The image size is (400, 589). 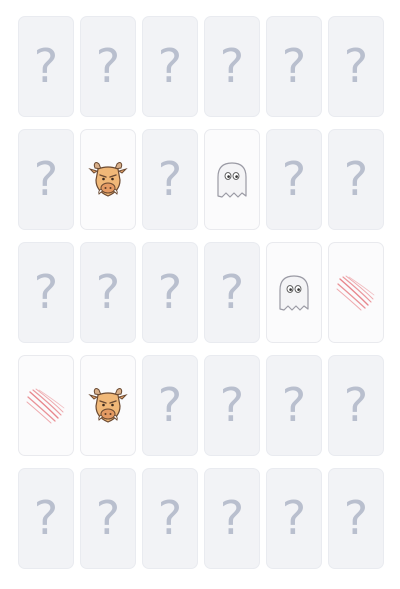 I want to click on card-r1-c6: ?, so click(x=356, y=66).